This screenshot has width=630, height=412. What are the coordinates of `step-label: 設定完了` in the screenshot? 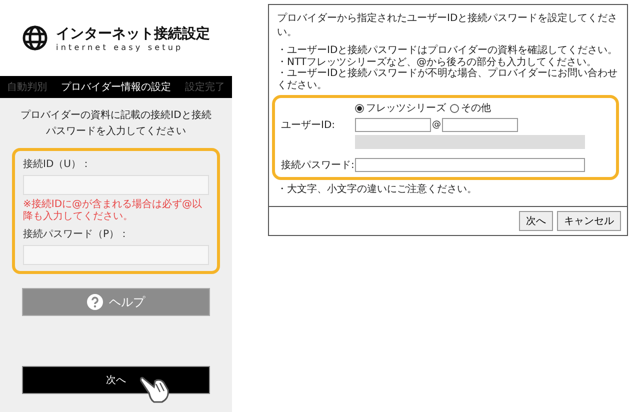 It's located at (205, 87).